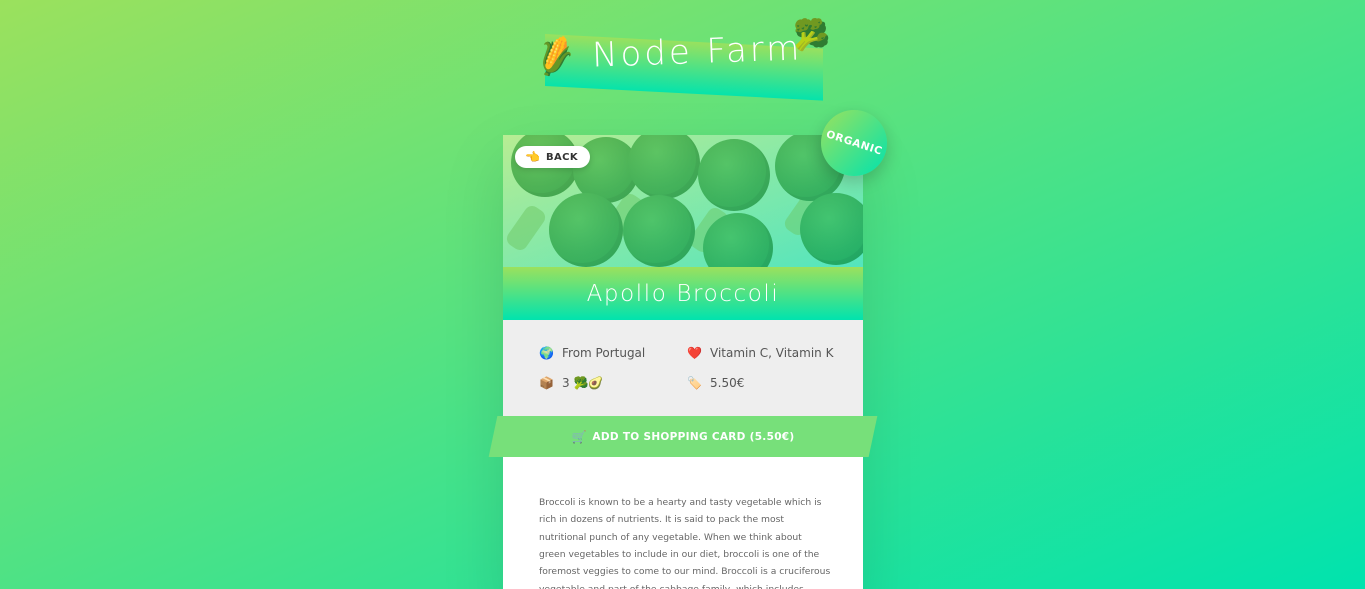 The height and width of the screenshot is (589, 1365). I want to click on back-button: 👈 BACK, so click(553, 157).